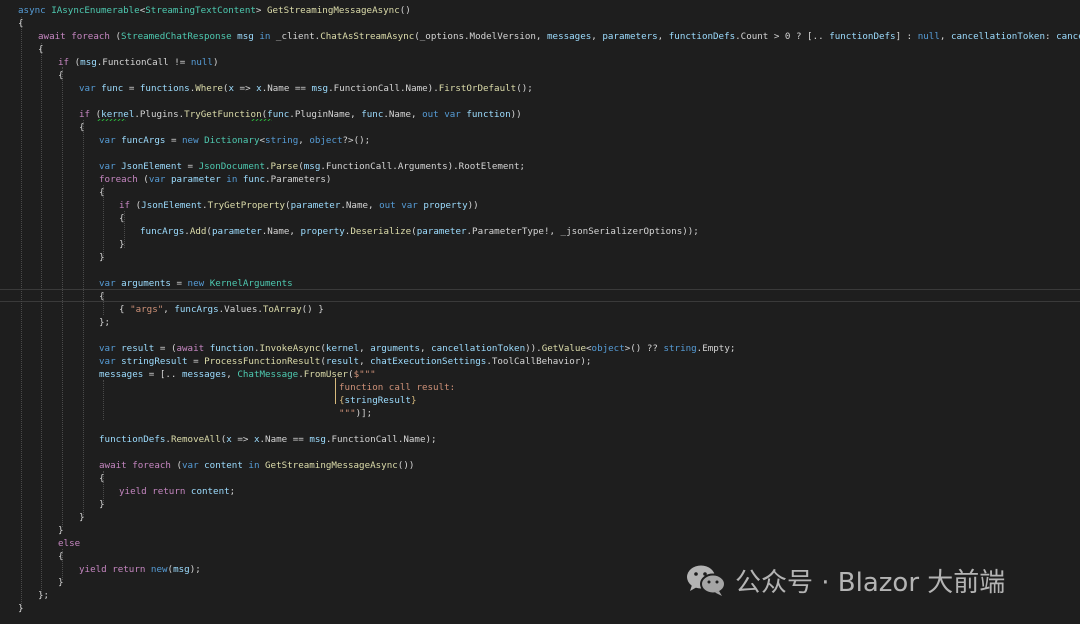 The width and height of the screenshot is (1080, 624). I want to click on code-line: yield return content;, so click(177, 491).